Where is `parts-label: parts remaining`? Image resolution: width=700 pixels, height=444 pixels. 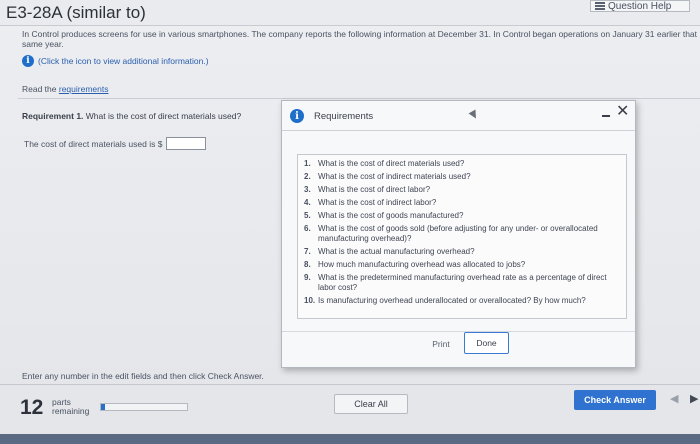 parts-label: parts remaining is located at coordinates (70, 407).